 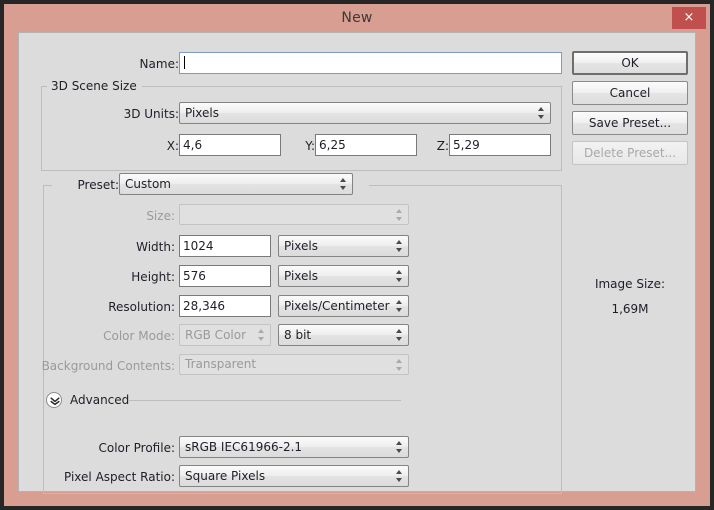 I want to click on text-caret, so click(x=184, y=62).